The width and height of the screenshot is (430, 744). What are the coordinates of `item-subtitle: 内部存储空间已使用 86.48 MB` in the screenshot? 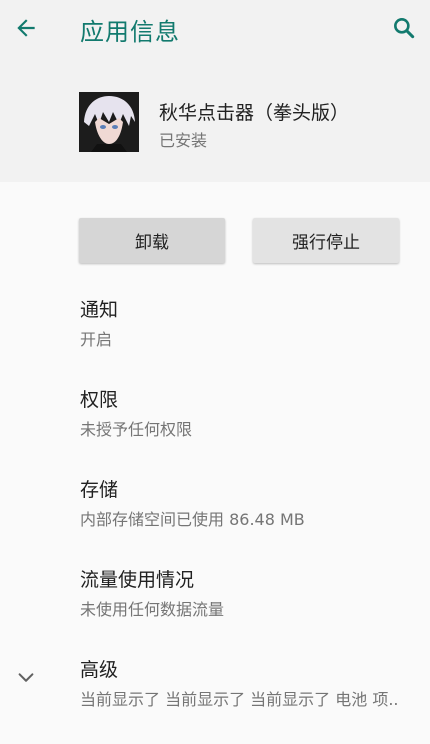 It's located at (192, 519).